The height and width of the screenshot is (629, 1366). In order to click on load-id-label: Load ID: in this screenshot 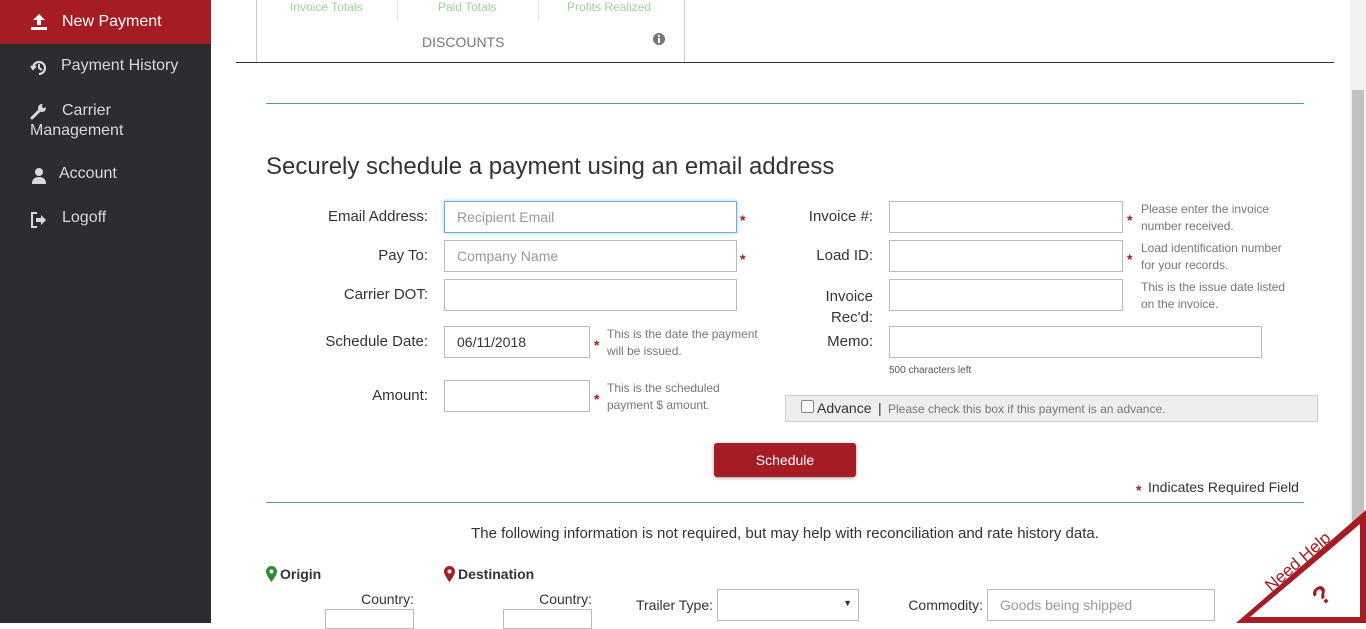, I will do `click(844, 255)`.